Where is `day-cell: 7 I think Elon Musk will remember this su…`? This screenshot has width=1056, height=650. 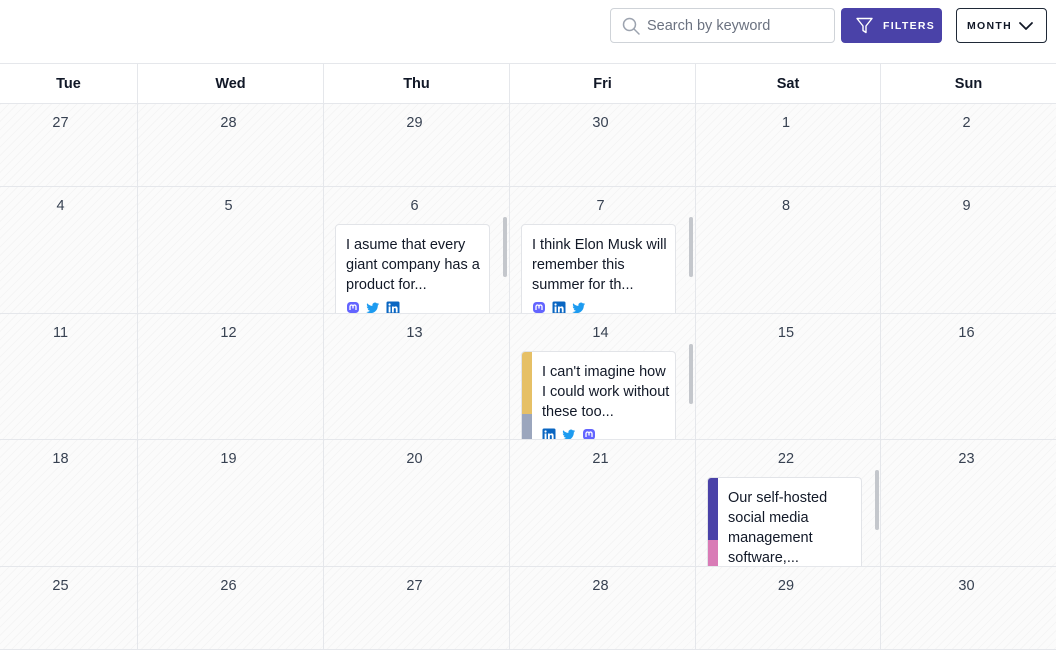
day-cell: 7 I think Elon Musk will remember this su… is located at coordinates (603, 250).